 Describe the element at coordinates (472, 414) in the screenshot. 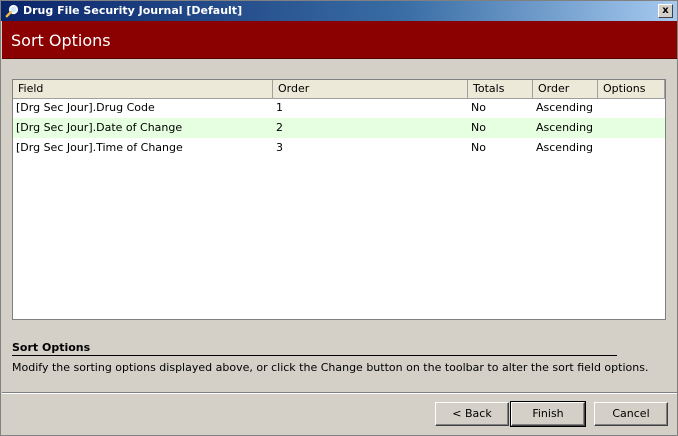

I see `back-button: < Back` at that location.